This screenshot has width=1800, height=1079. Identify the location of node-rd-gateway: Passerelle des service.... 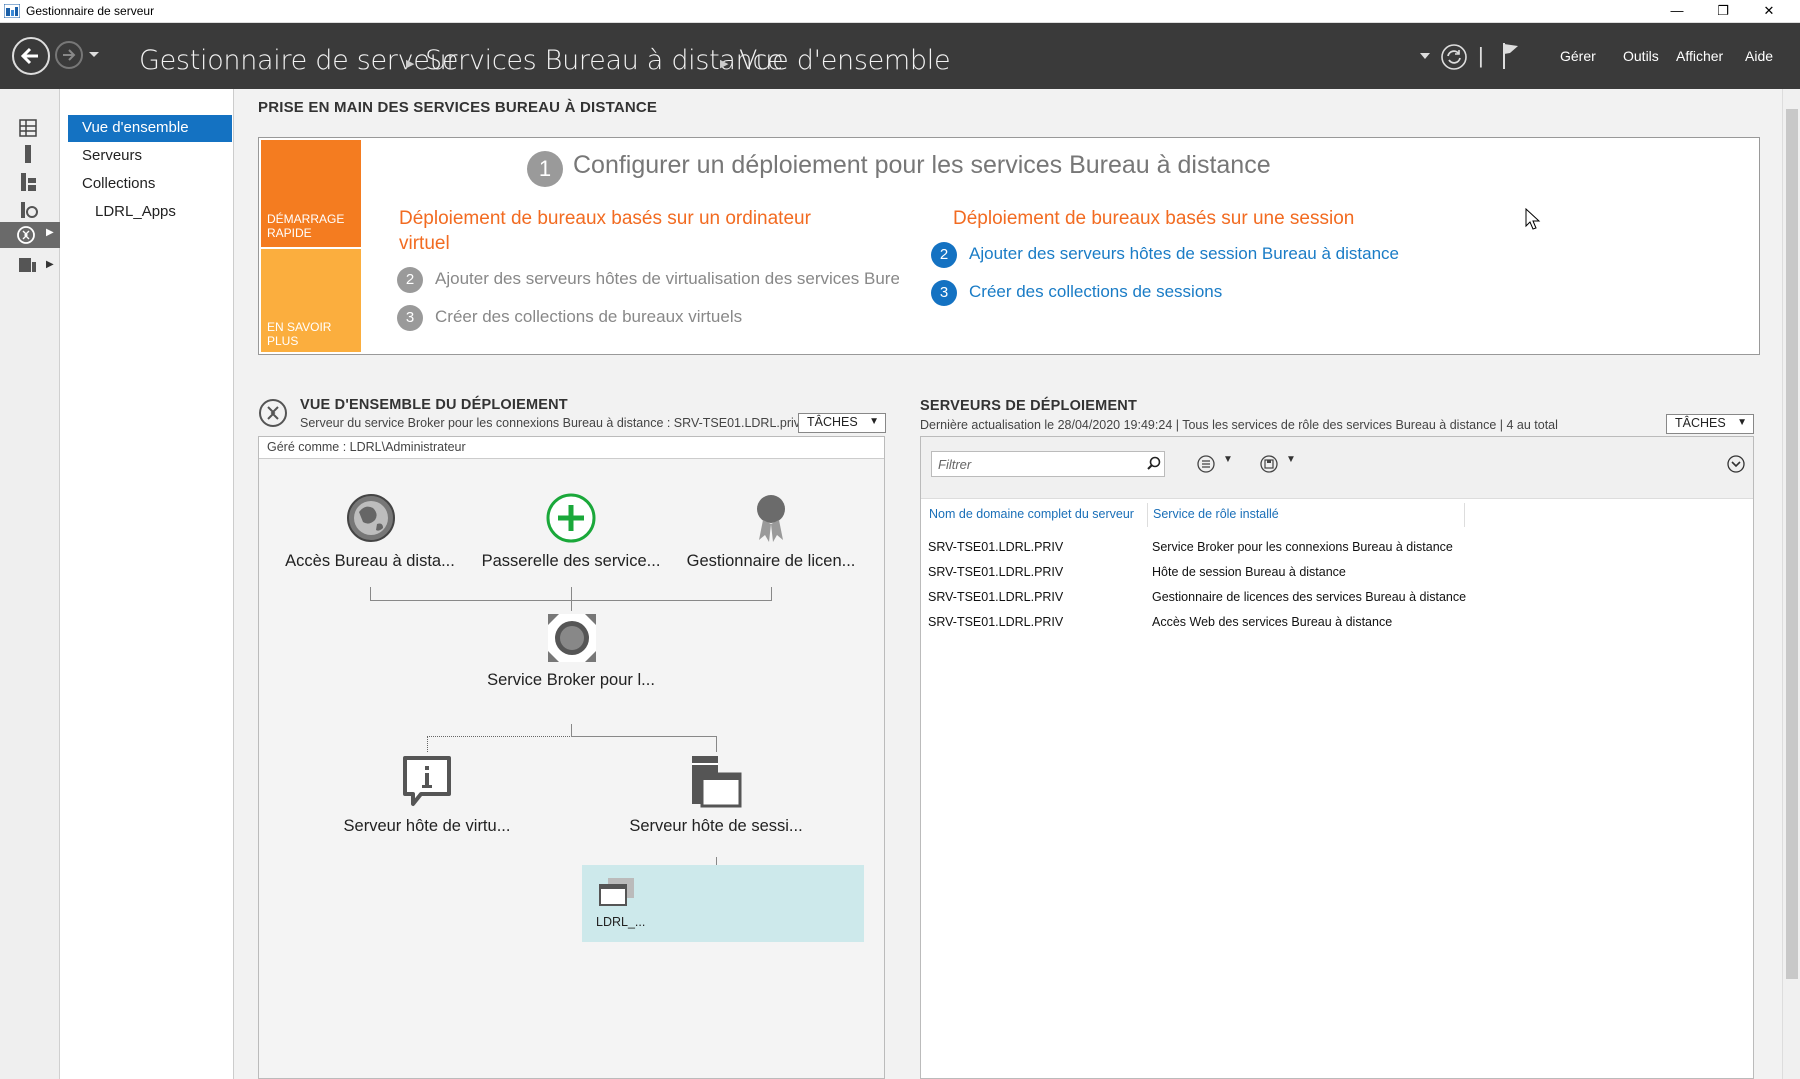
(571, 532).